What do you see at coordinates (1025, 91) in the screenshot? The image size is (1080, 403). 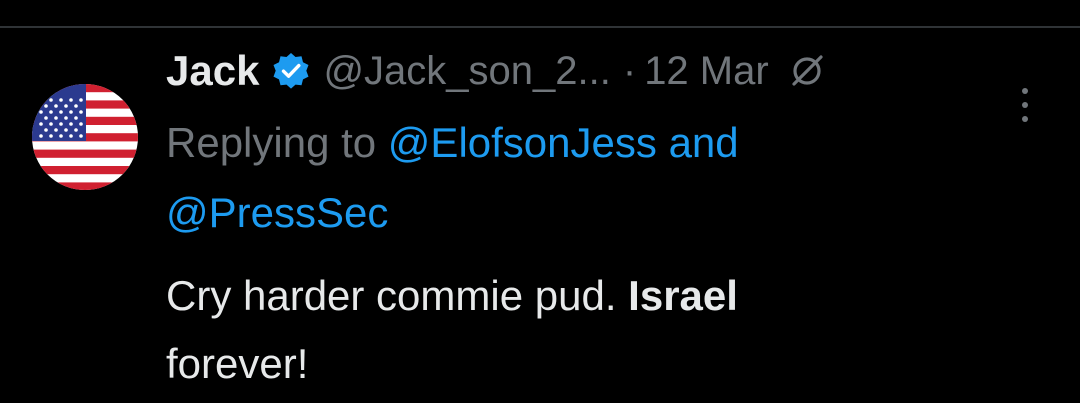 I see `more-vertical-icon` at bounding box center [1025, 91].